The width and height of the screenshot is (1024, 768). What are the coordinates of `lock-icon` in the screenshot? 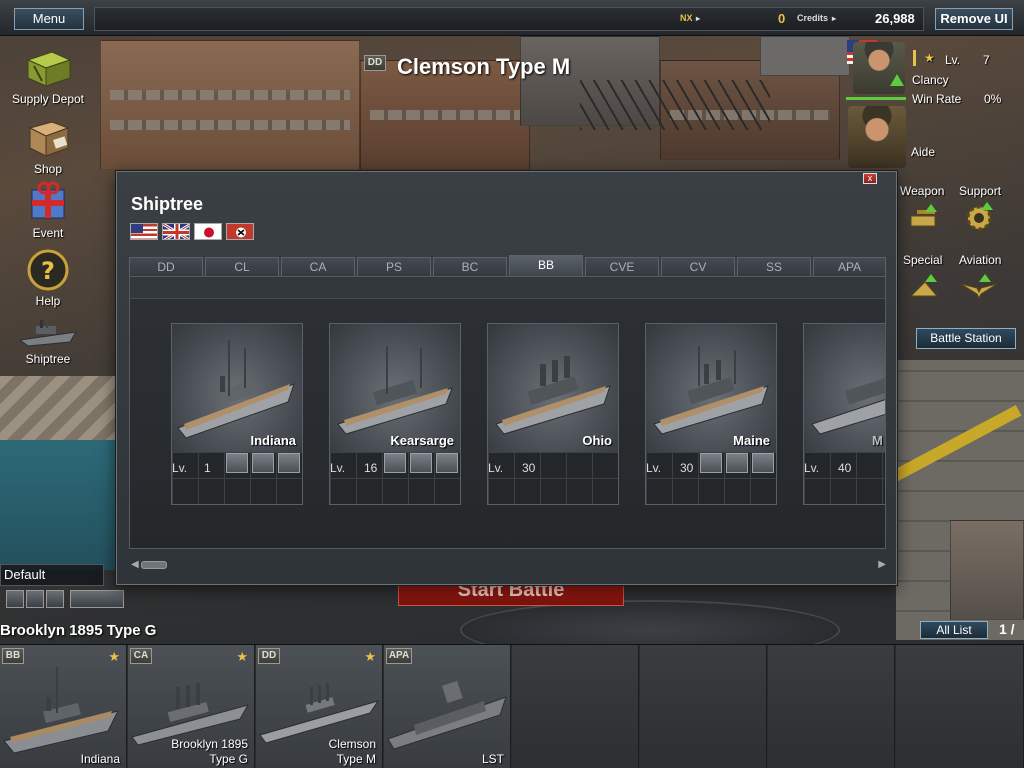 It's located at (15, 599).